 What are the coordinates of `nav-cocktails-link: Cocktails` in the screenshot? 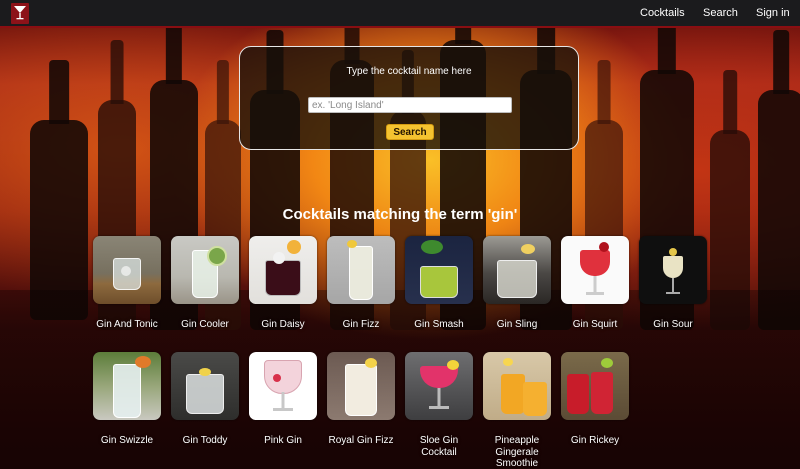 It's located at (662, 13).